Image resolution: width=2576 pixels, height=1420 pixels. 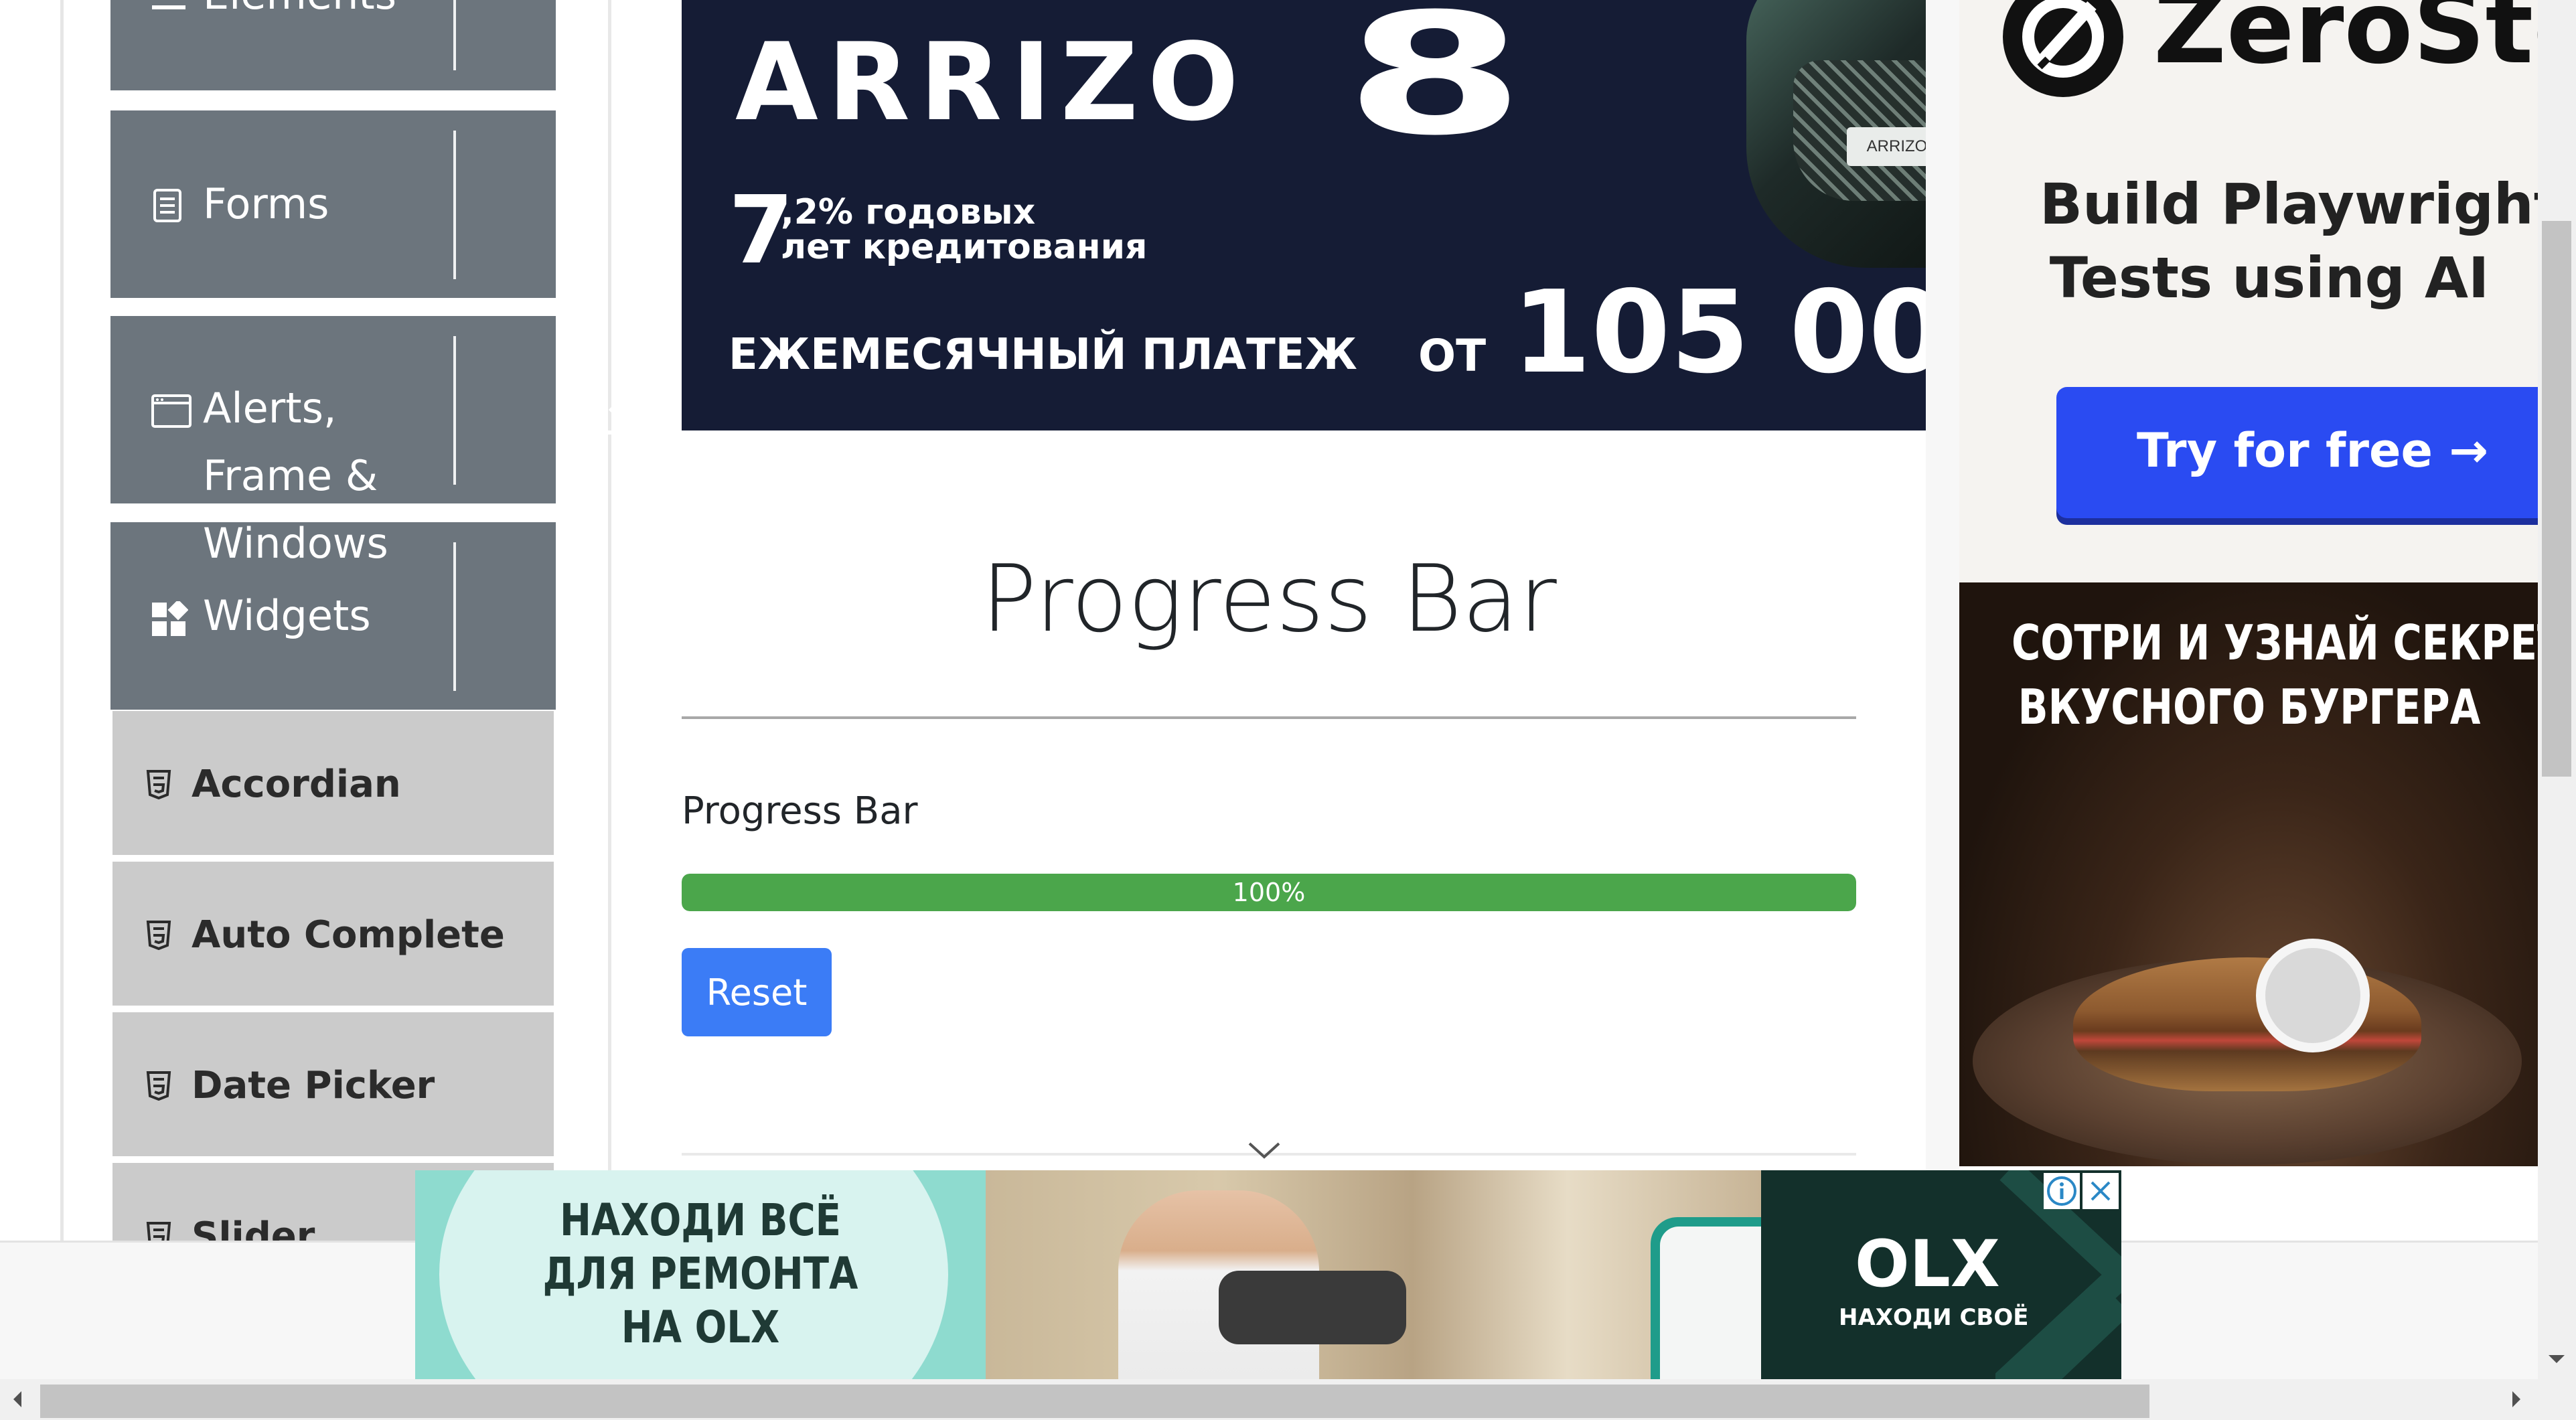 I want to click on ad-brand: ARRIZO, so click(x=992, y=82).